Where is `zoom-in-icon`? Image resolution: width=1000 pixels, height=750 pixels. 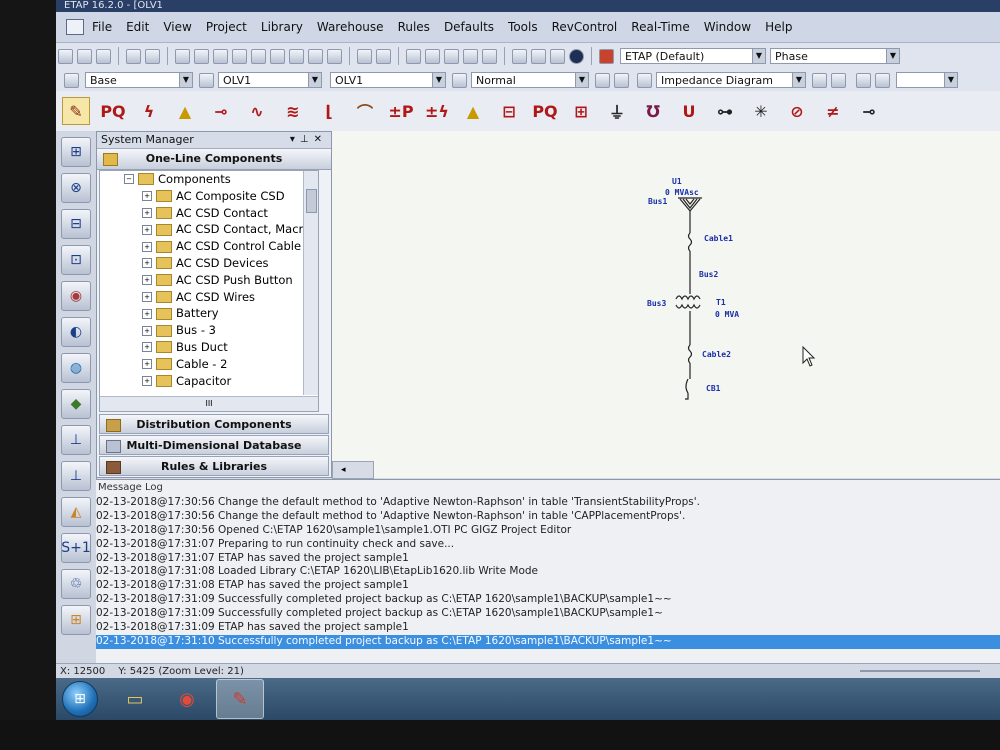
zoom-in-icon is located at coordinates (258, 56).